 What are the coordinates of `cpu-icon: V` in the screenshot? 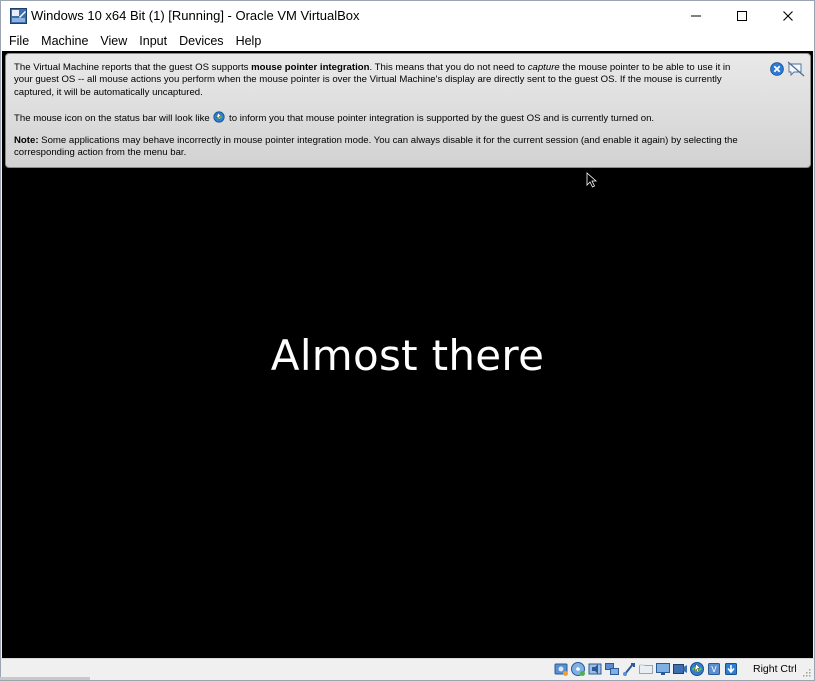 It's located at (714, 669).